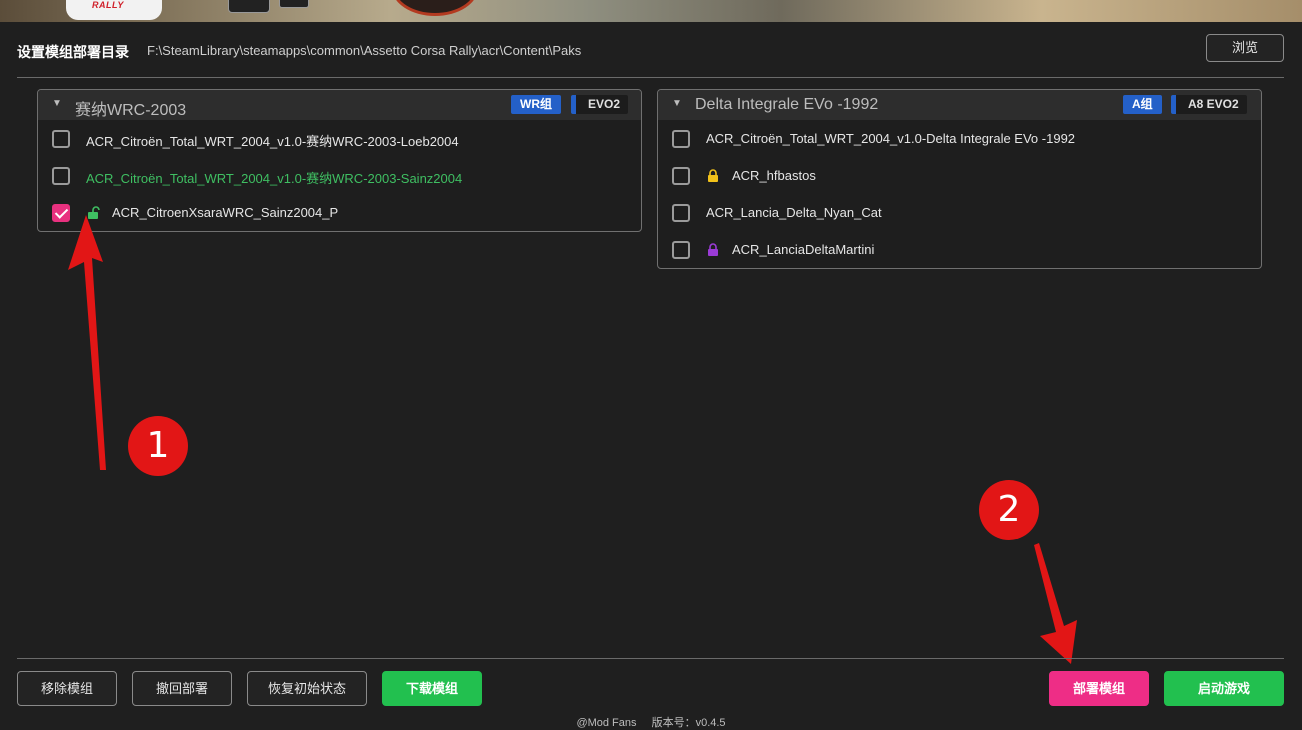 This screenshot has width=1302, height=730. Describe the element at coordinates (688, 723) in the screenshot. I see `footer-version: 版本号：v0.4.5` at that location.